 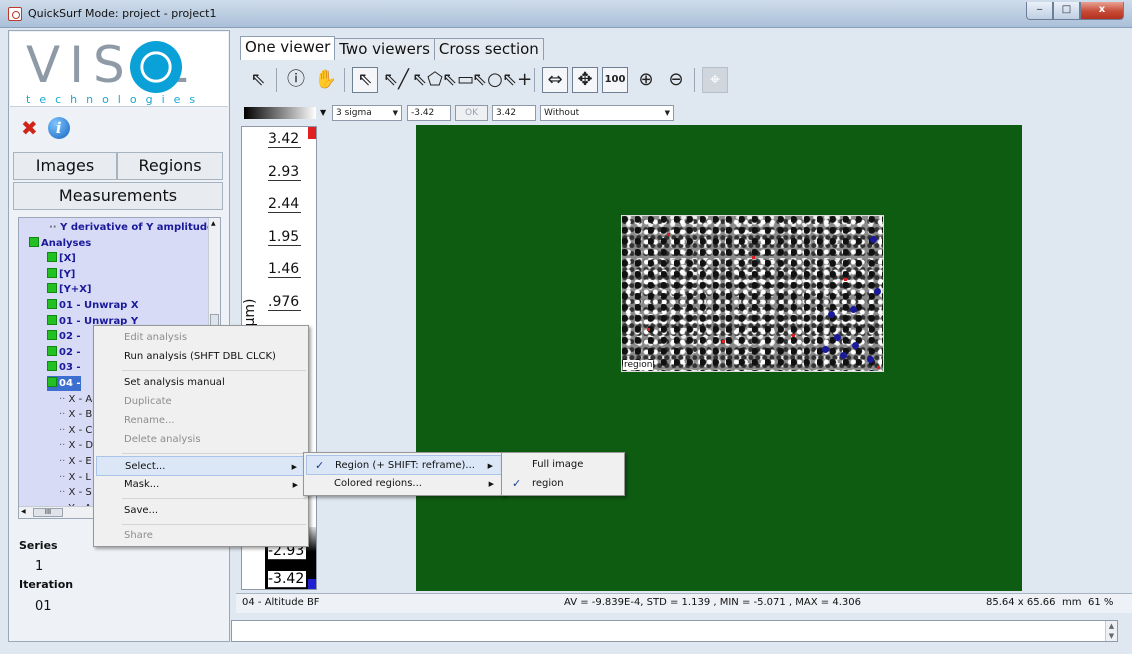 What do you see at coordinates (70, 368) in the screenshot?
I see `tree-item-label: 03 -` at bounding box center [70, 368].